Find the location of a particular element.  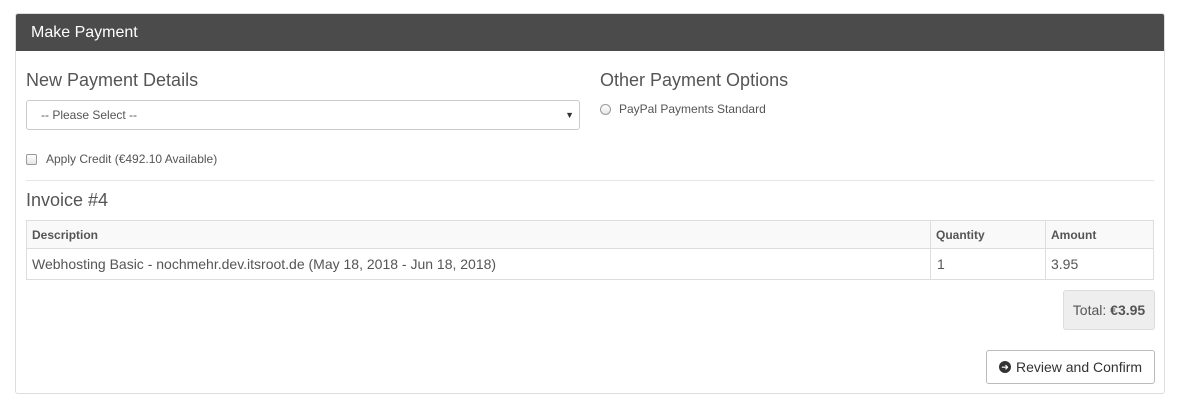

total-value: €3.95 is located at coordinates (1128, 310).